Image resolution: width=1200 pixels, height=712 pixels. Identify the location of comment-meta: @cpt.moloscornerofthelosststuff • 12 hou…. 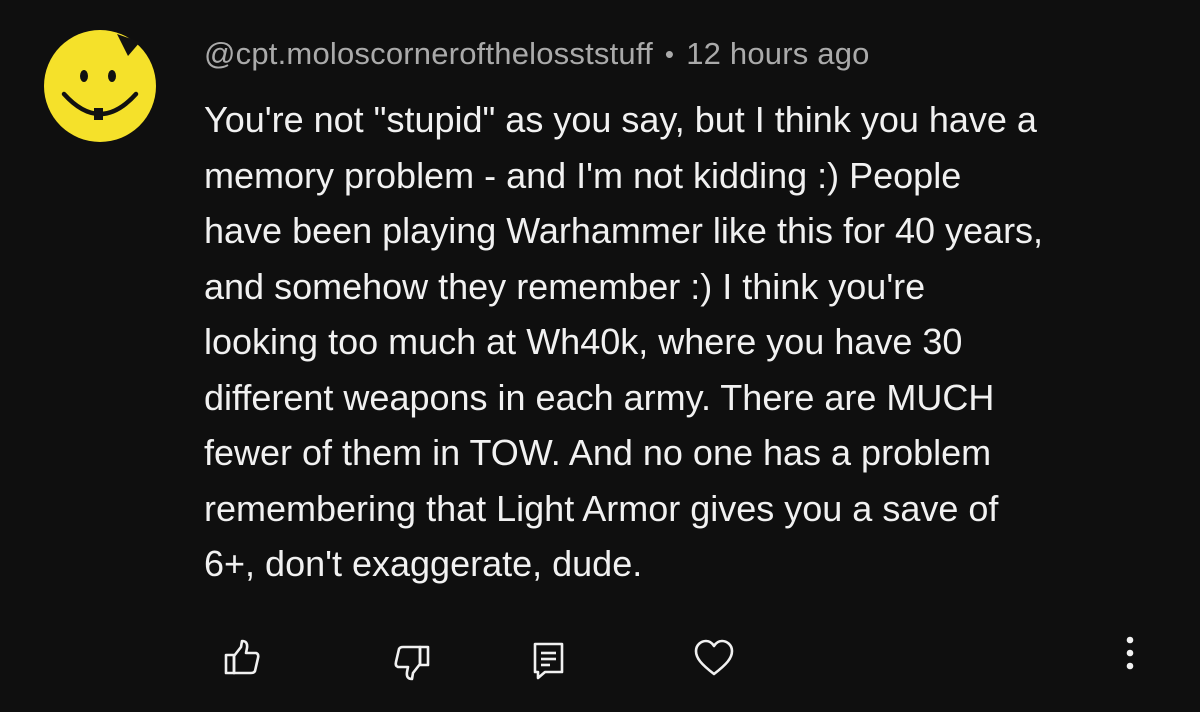
(537, 54).